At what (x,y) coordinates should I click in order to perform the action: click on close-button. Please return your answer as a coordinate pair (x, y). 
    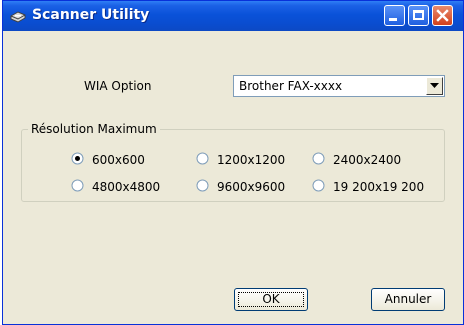
    Looking at the image, I should click on (442, 15).